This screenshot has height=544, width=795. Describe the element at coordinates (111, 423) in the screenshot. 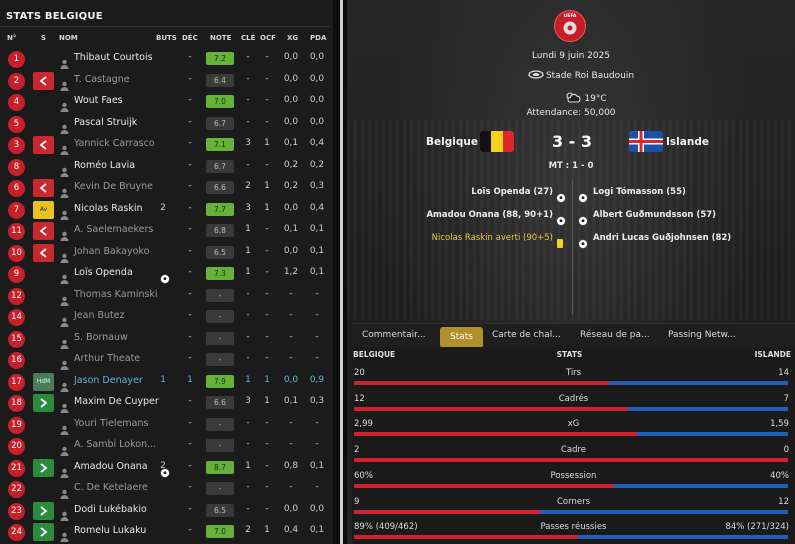

I see `player-name: Youri Tielemans` at that location.